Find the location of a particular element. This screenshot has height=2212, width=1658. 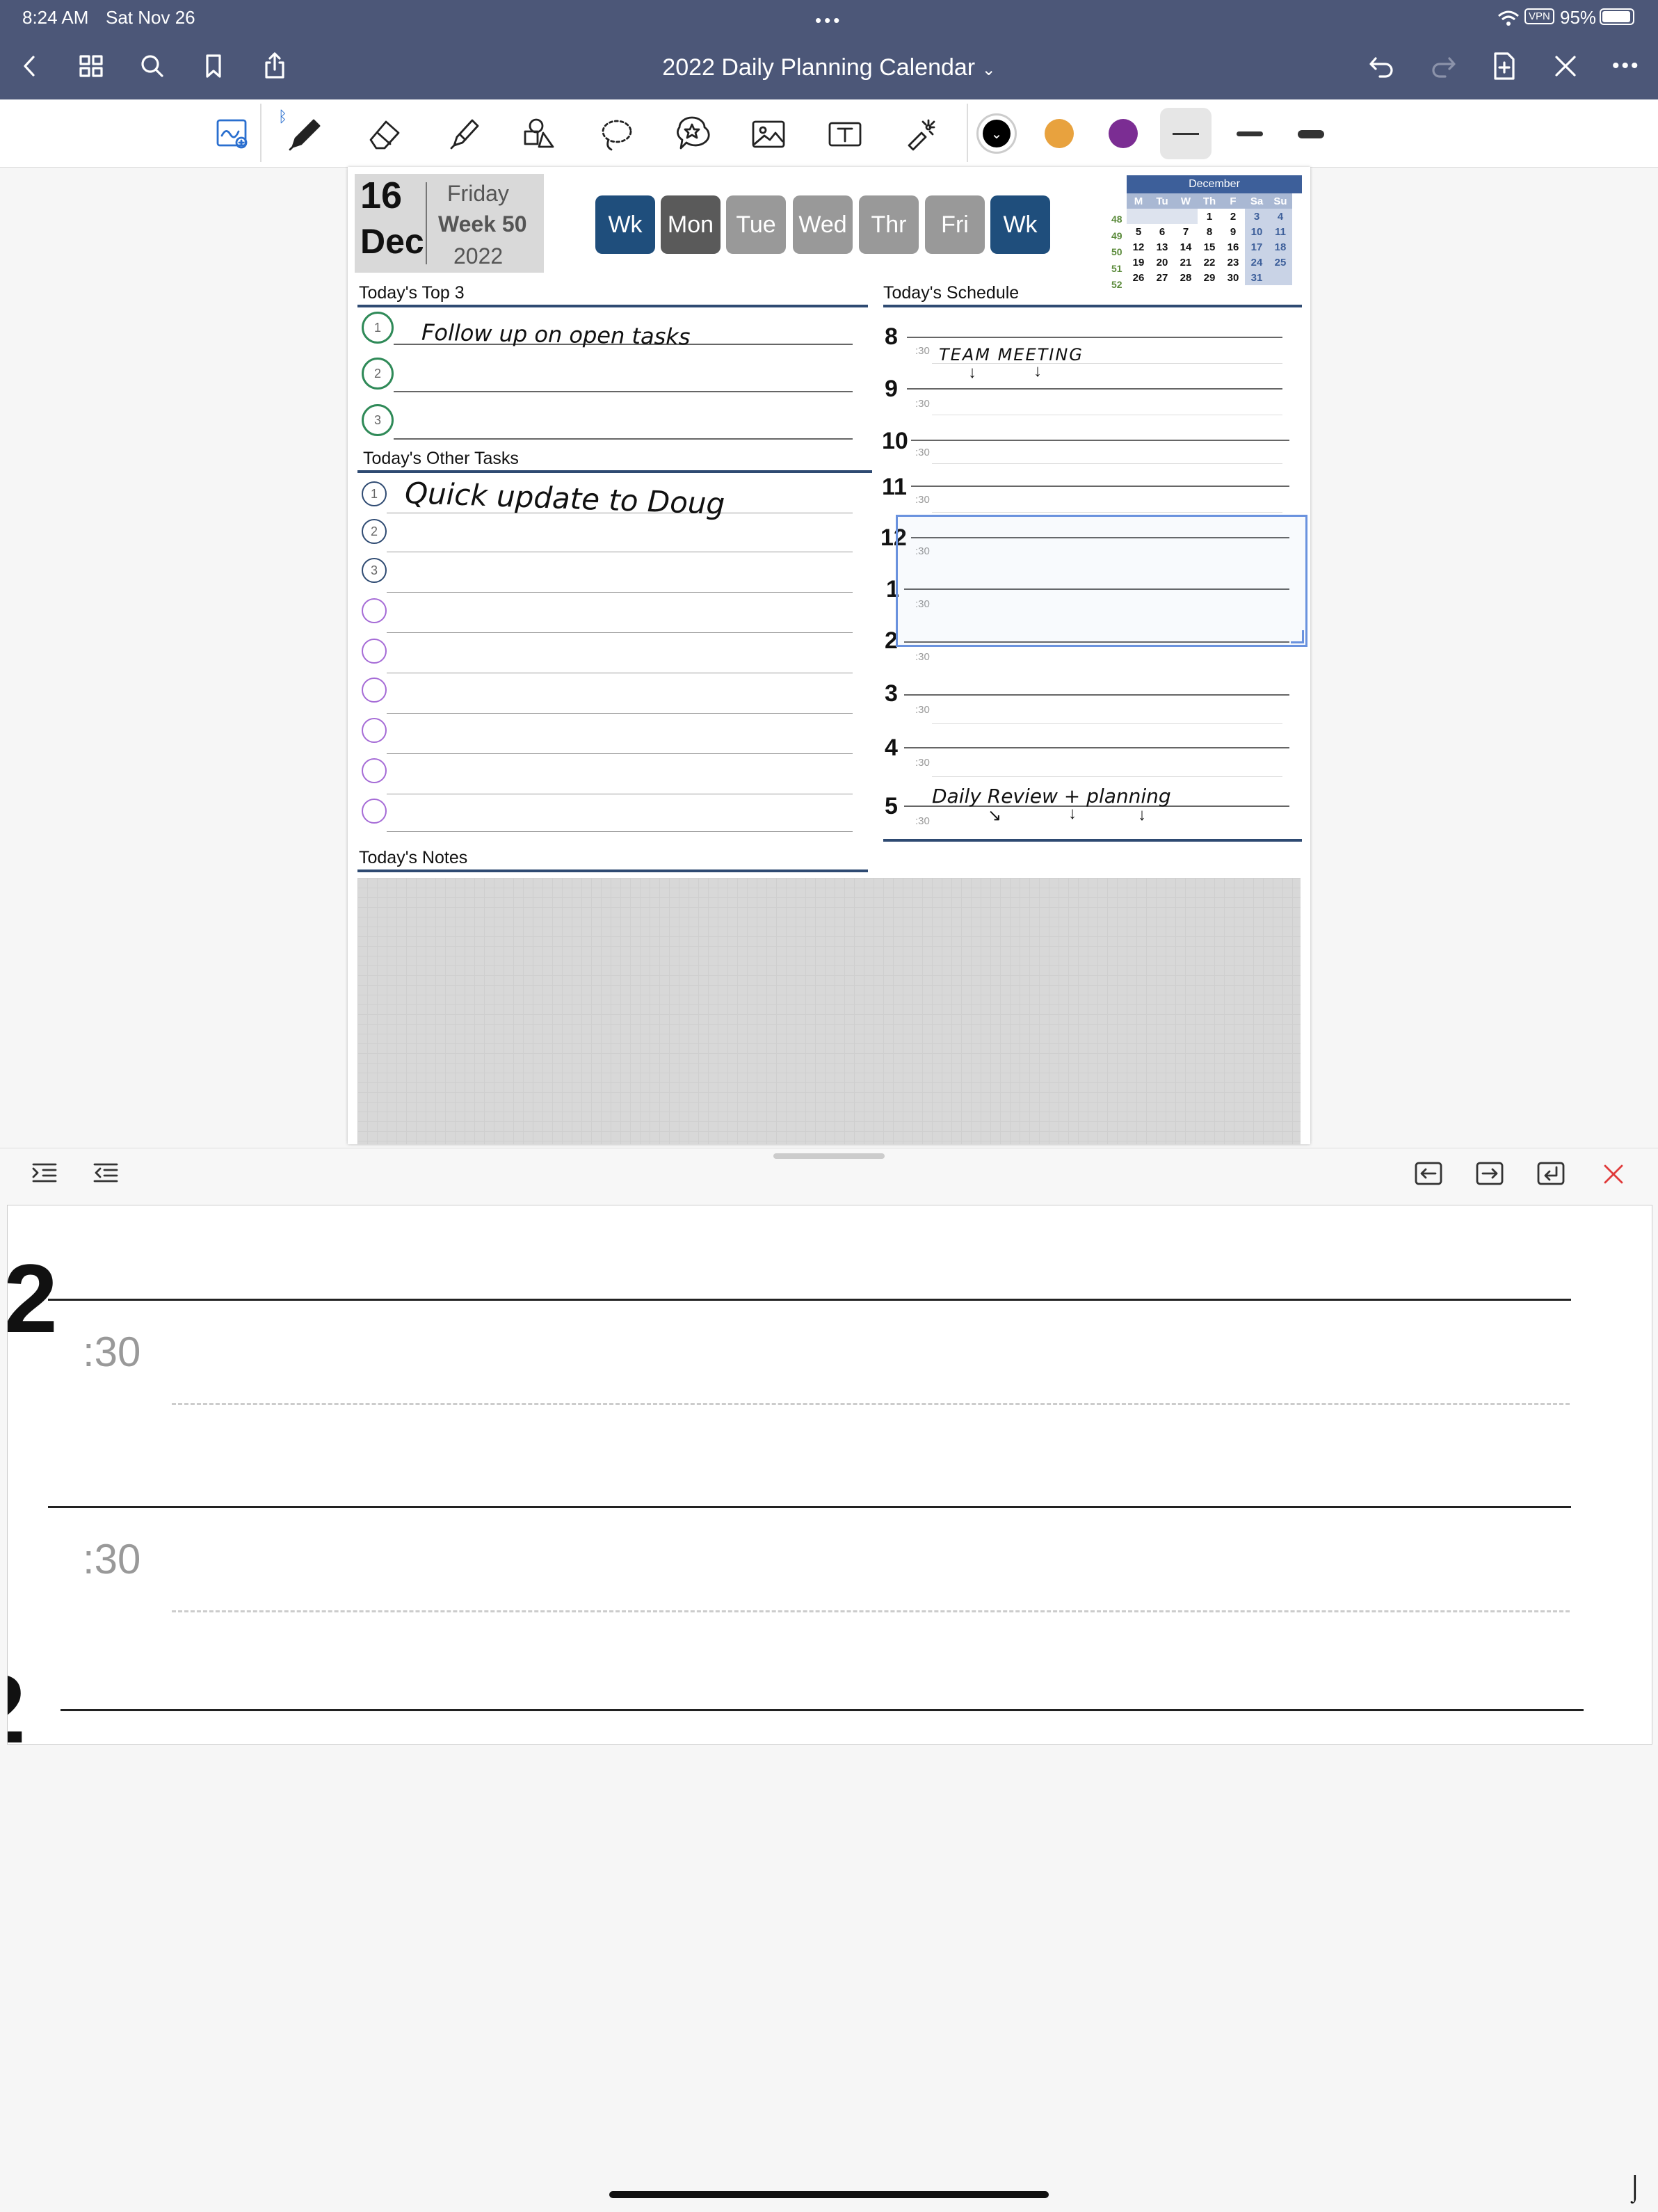

document-title-menu: 2022 Daily Planning Calendar ⌄ is located at coordinates (829, 67).